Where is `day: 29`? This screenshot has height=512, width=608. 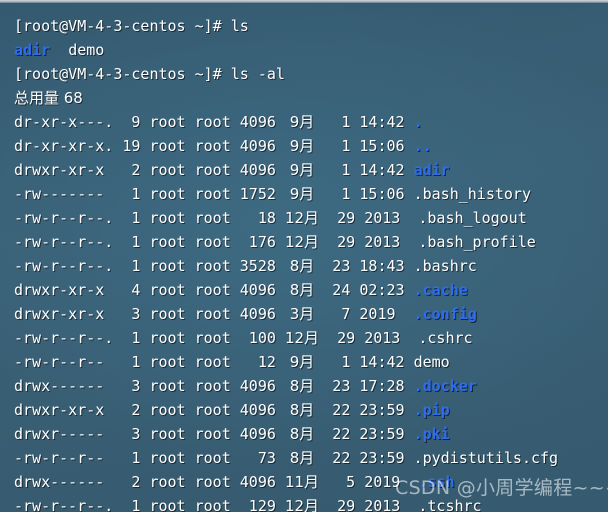
day: 29 is located at coordinates (342, 504).